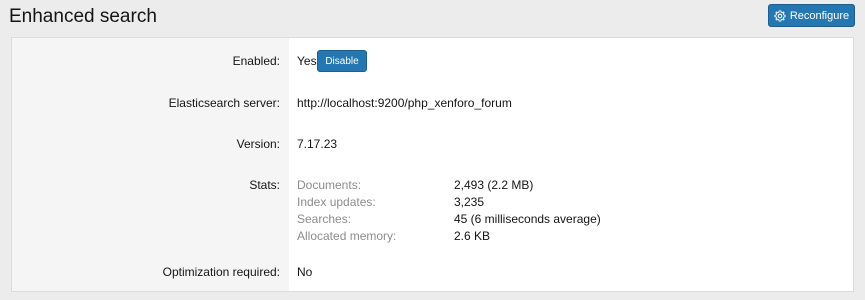 This screenshot has width=865, height=300. What do you see at coordinates (404, 103) in the screenshot?
I see `server-value: http://localhost:9200/php_xenforo_forum` at bounding box center [404, 103].